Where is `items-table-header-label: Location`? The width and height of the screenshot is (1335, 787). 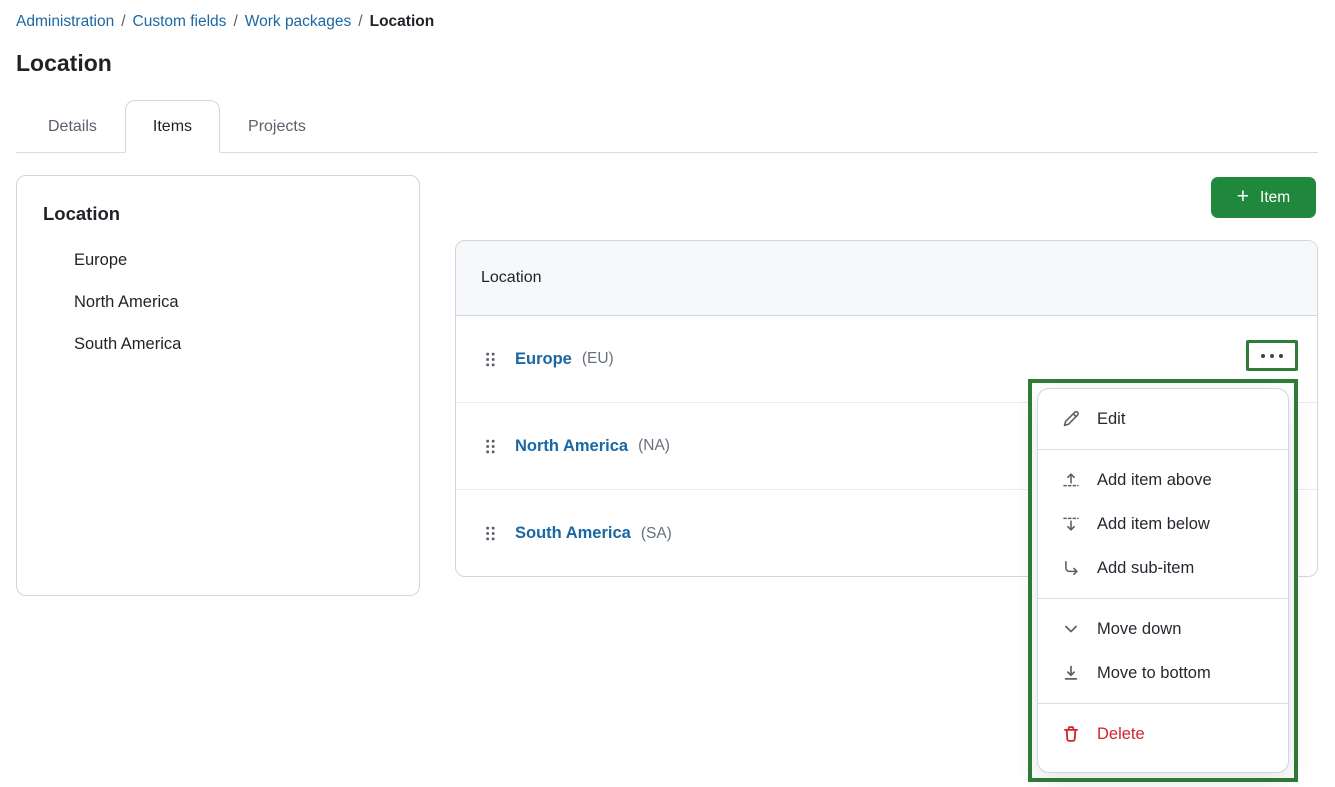 items-table-header-label: Location is located at coordinates (511, 277).